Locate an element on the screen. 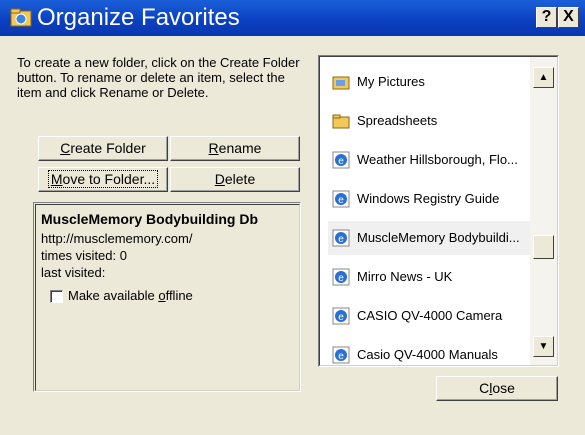 The image size is (585, 435). accel-key: o is located at coordinates (162, 295).